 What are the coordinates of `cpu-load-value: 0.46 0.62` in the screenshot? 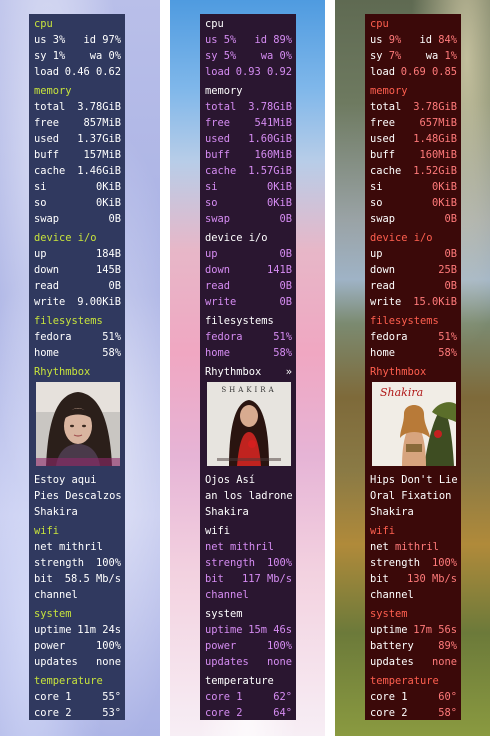 It's located at (92, 72).